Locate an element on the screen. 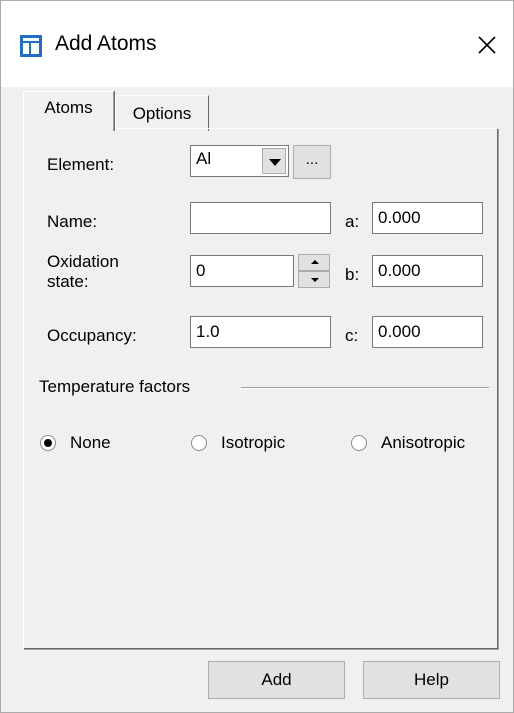 This screenshot has height=713, width=514. temperature-factors-heading: Temperature factors is located at coordinates (115, 386).